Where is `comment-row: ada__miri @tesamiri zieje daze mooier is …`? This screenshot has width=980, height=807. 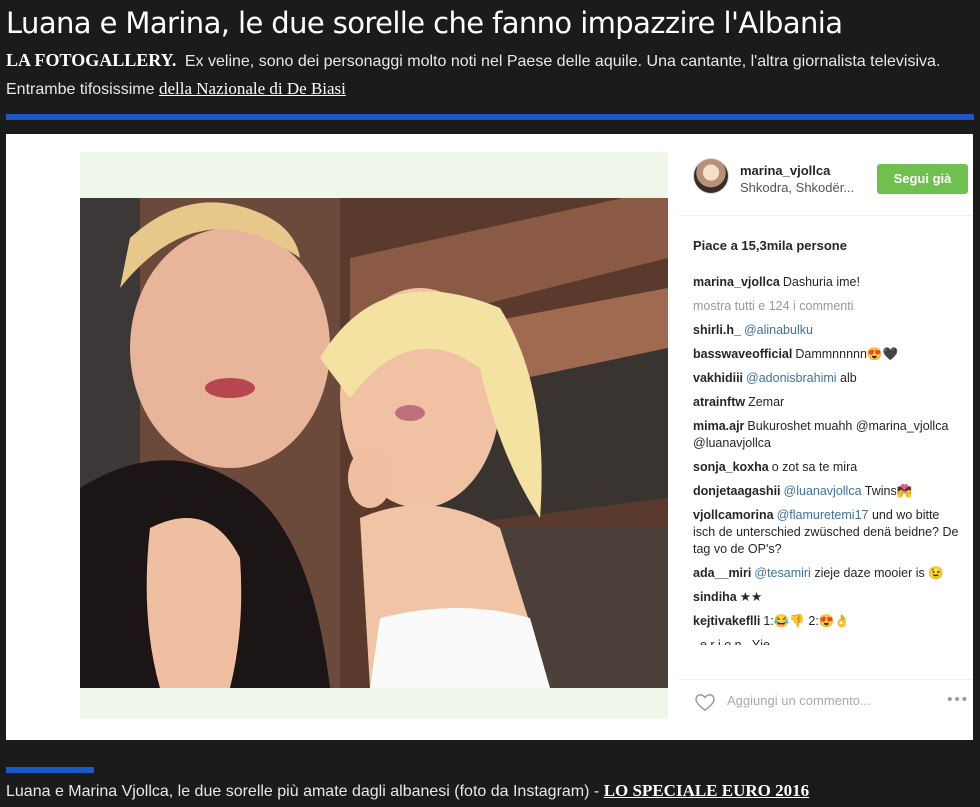 comment-row: ada__miri @tesamiri zieje daze mooier is … is located at coordinates (829, 573).